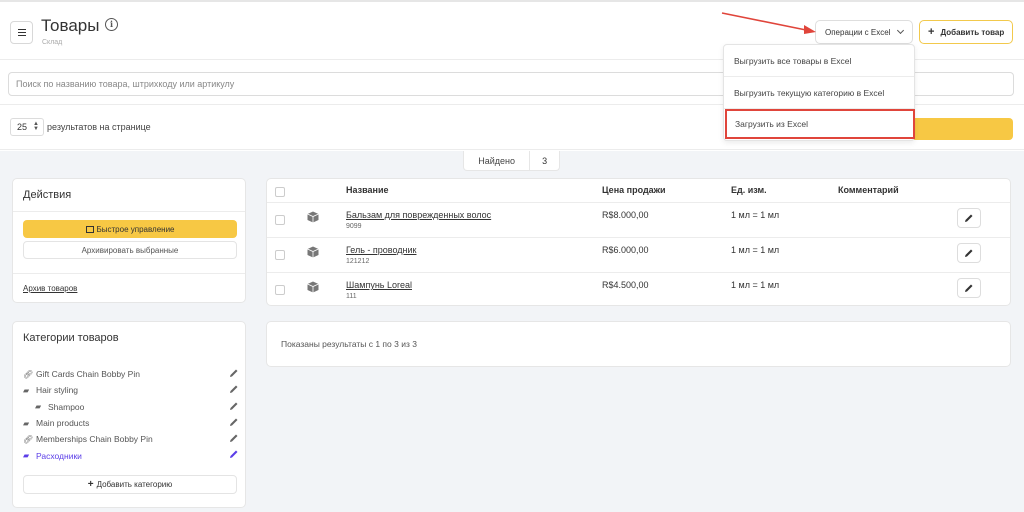  I want to click on add-product-label: Добавить товар, so click(972, 32).